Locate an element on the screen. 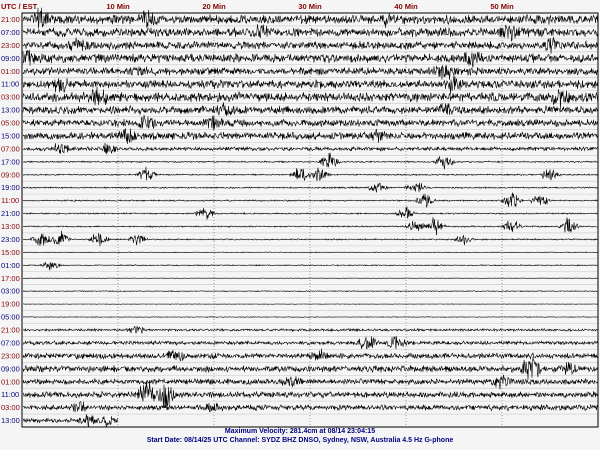  corner-label: UTC / EST is located at coordinates (19, 6).